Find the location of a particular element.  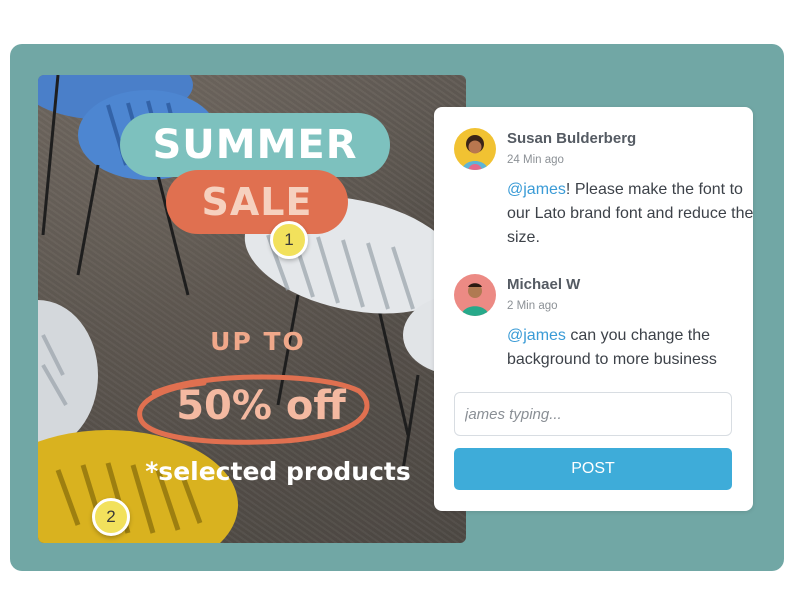

comment-marker-1-label: 1 is located at coordinates (289, 239).